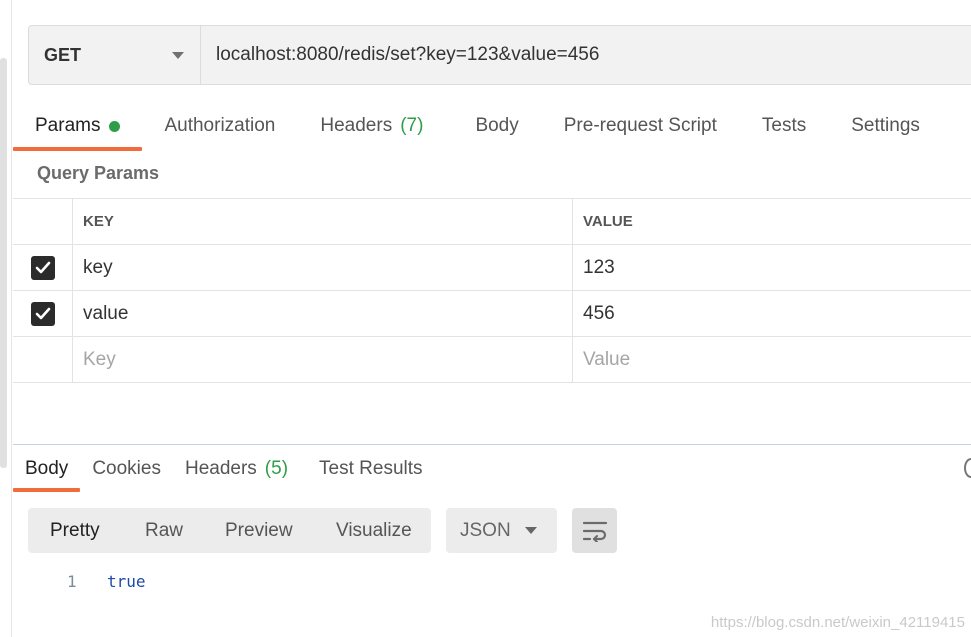  I want to click on checkbox-column-header, so click(43, 221).